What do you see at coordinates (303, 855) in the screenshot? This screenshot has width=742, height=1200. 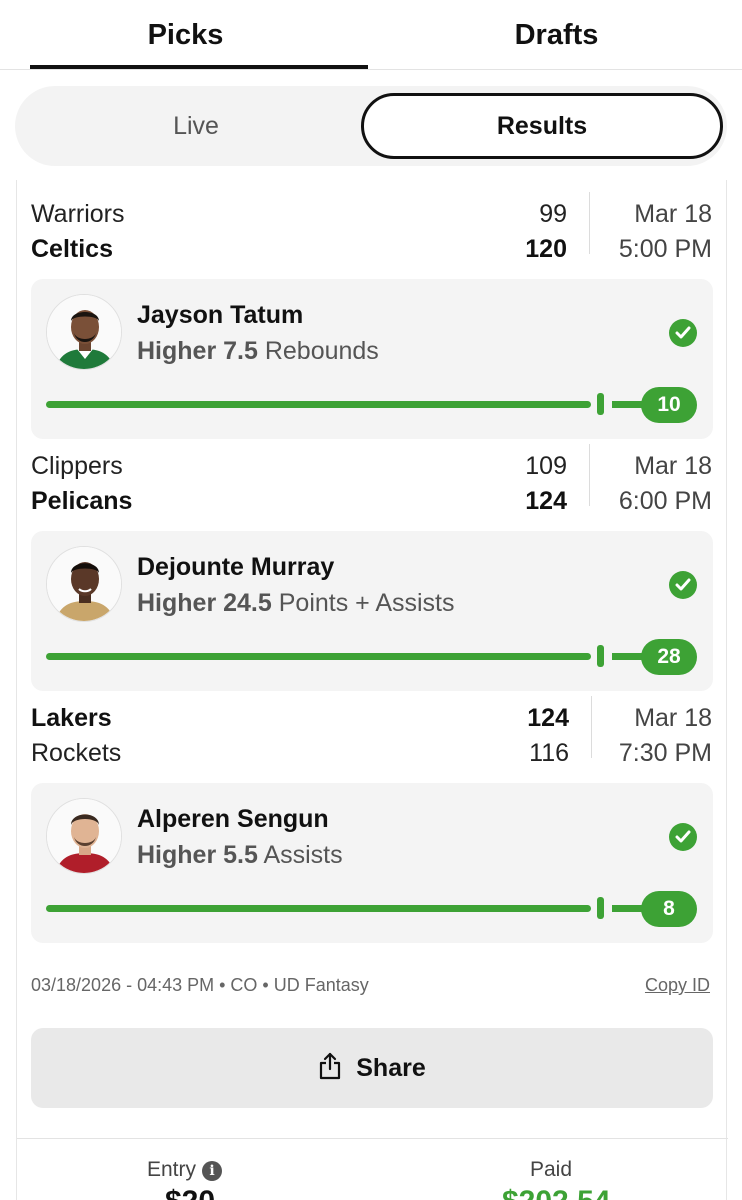 I see `pick-stat: Assists` at bounding box center [303, 855].